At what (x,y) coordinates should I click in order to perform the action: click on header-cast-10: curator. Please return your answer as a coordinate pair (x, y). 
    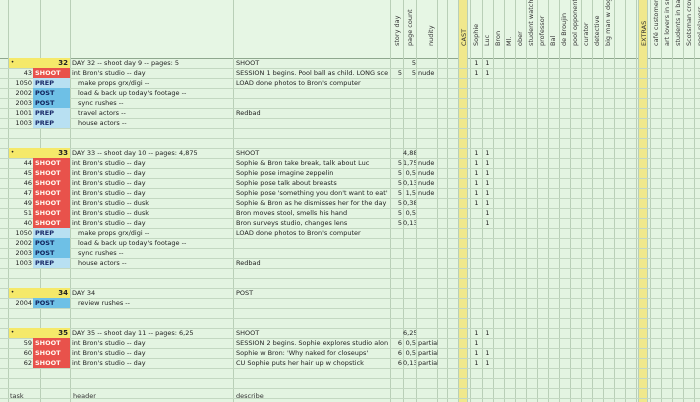
    Looking at the image, I should click on (585, 28).